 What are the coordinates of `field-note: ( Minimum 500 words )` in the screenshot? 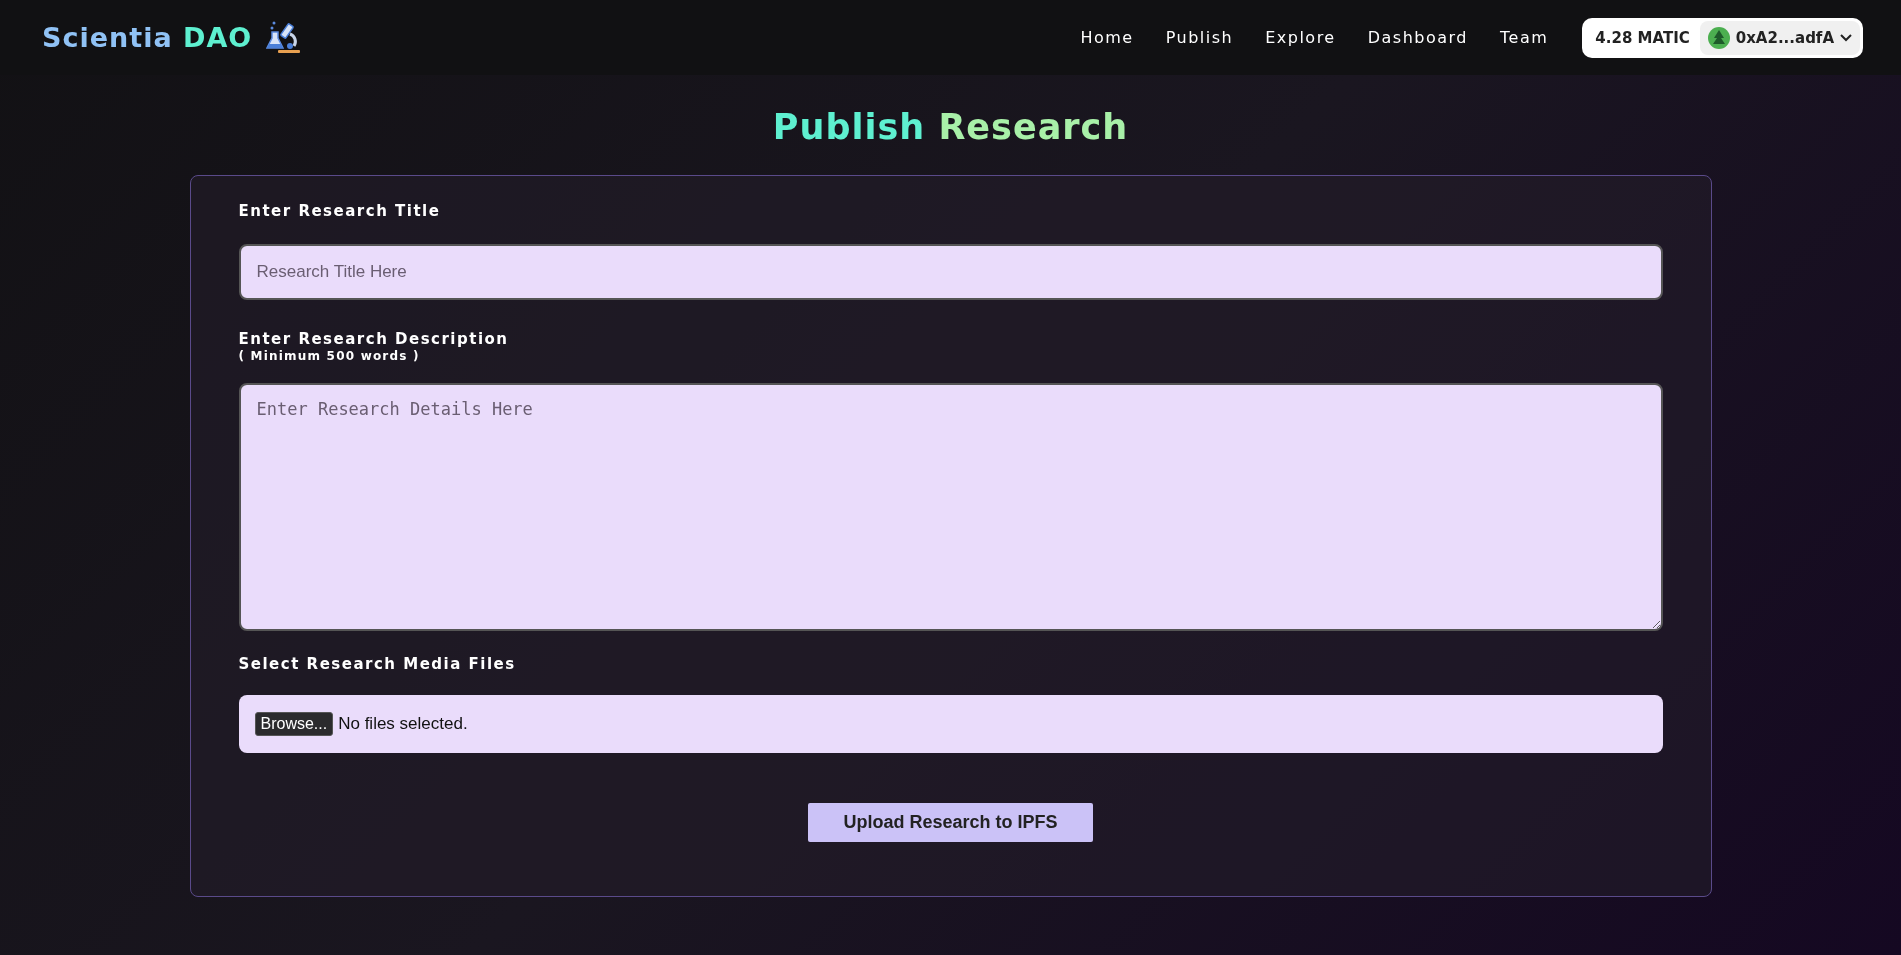 It's located at (329, 356).